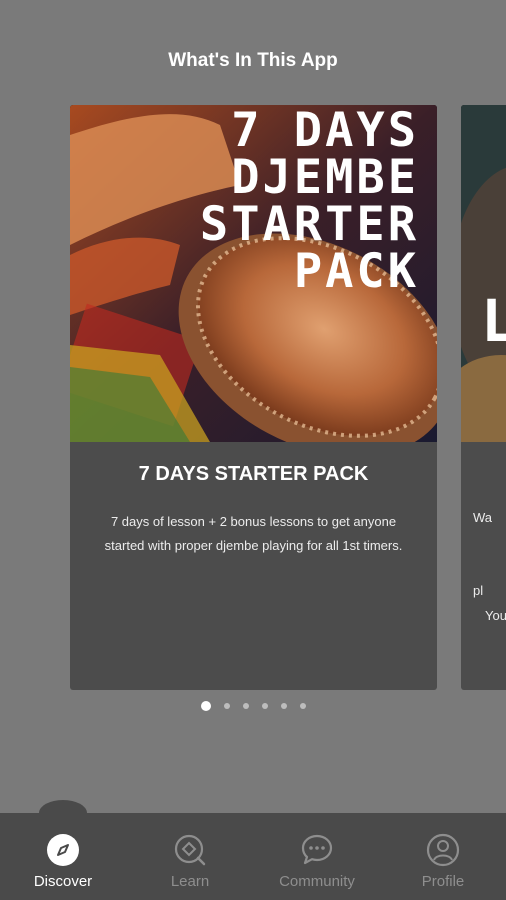 Image resolution: width=506 pixels, height=900 pixels. I want to click on next-card-text: Wa, so click(483, 517).